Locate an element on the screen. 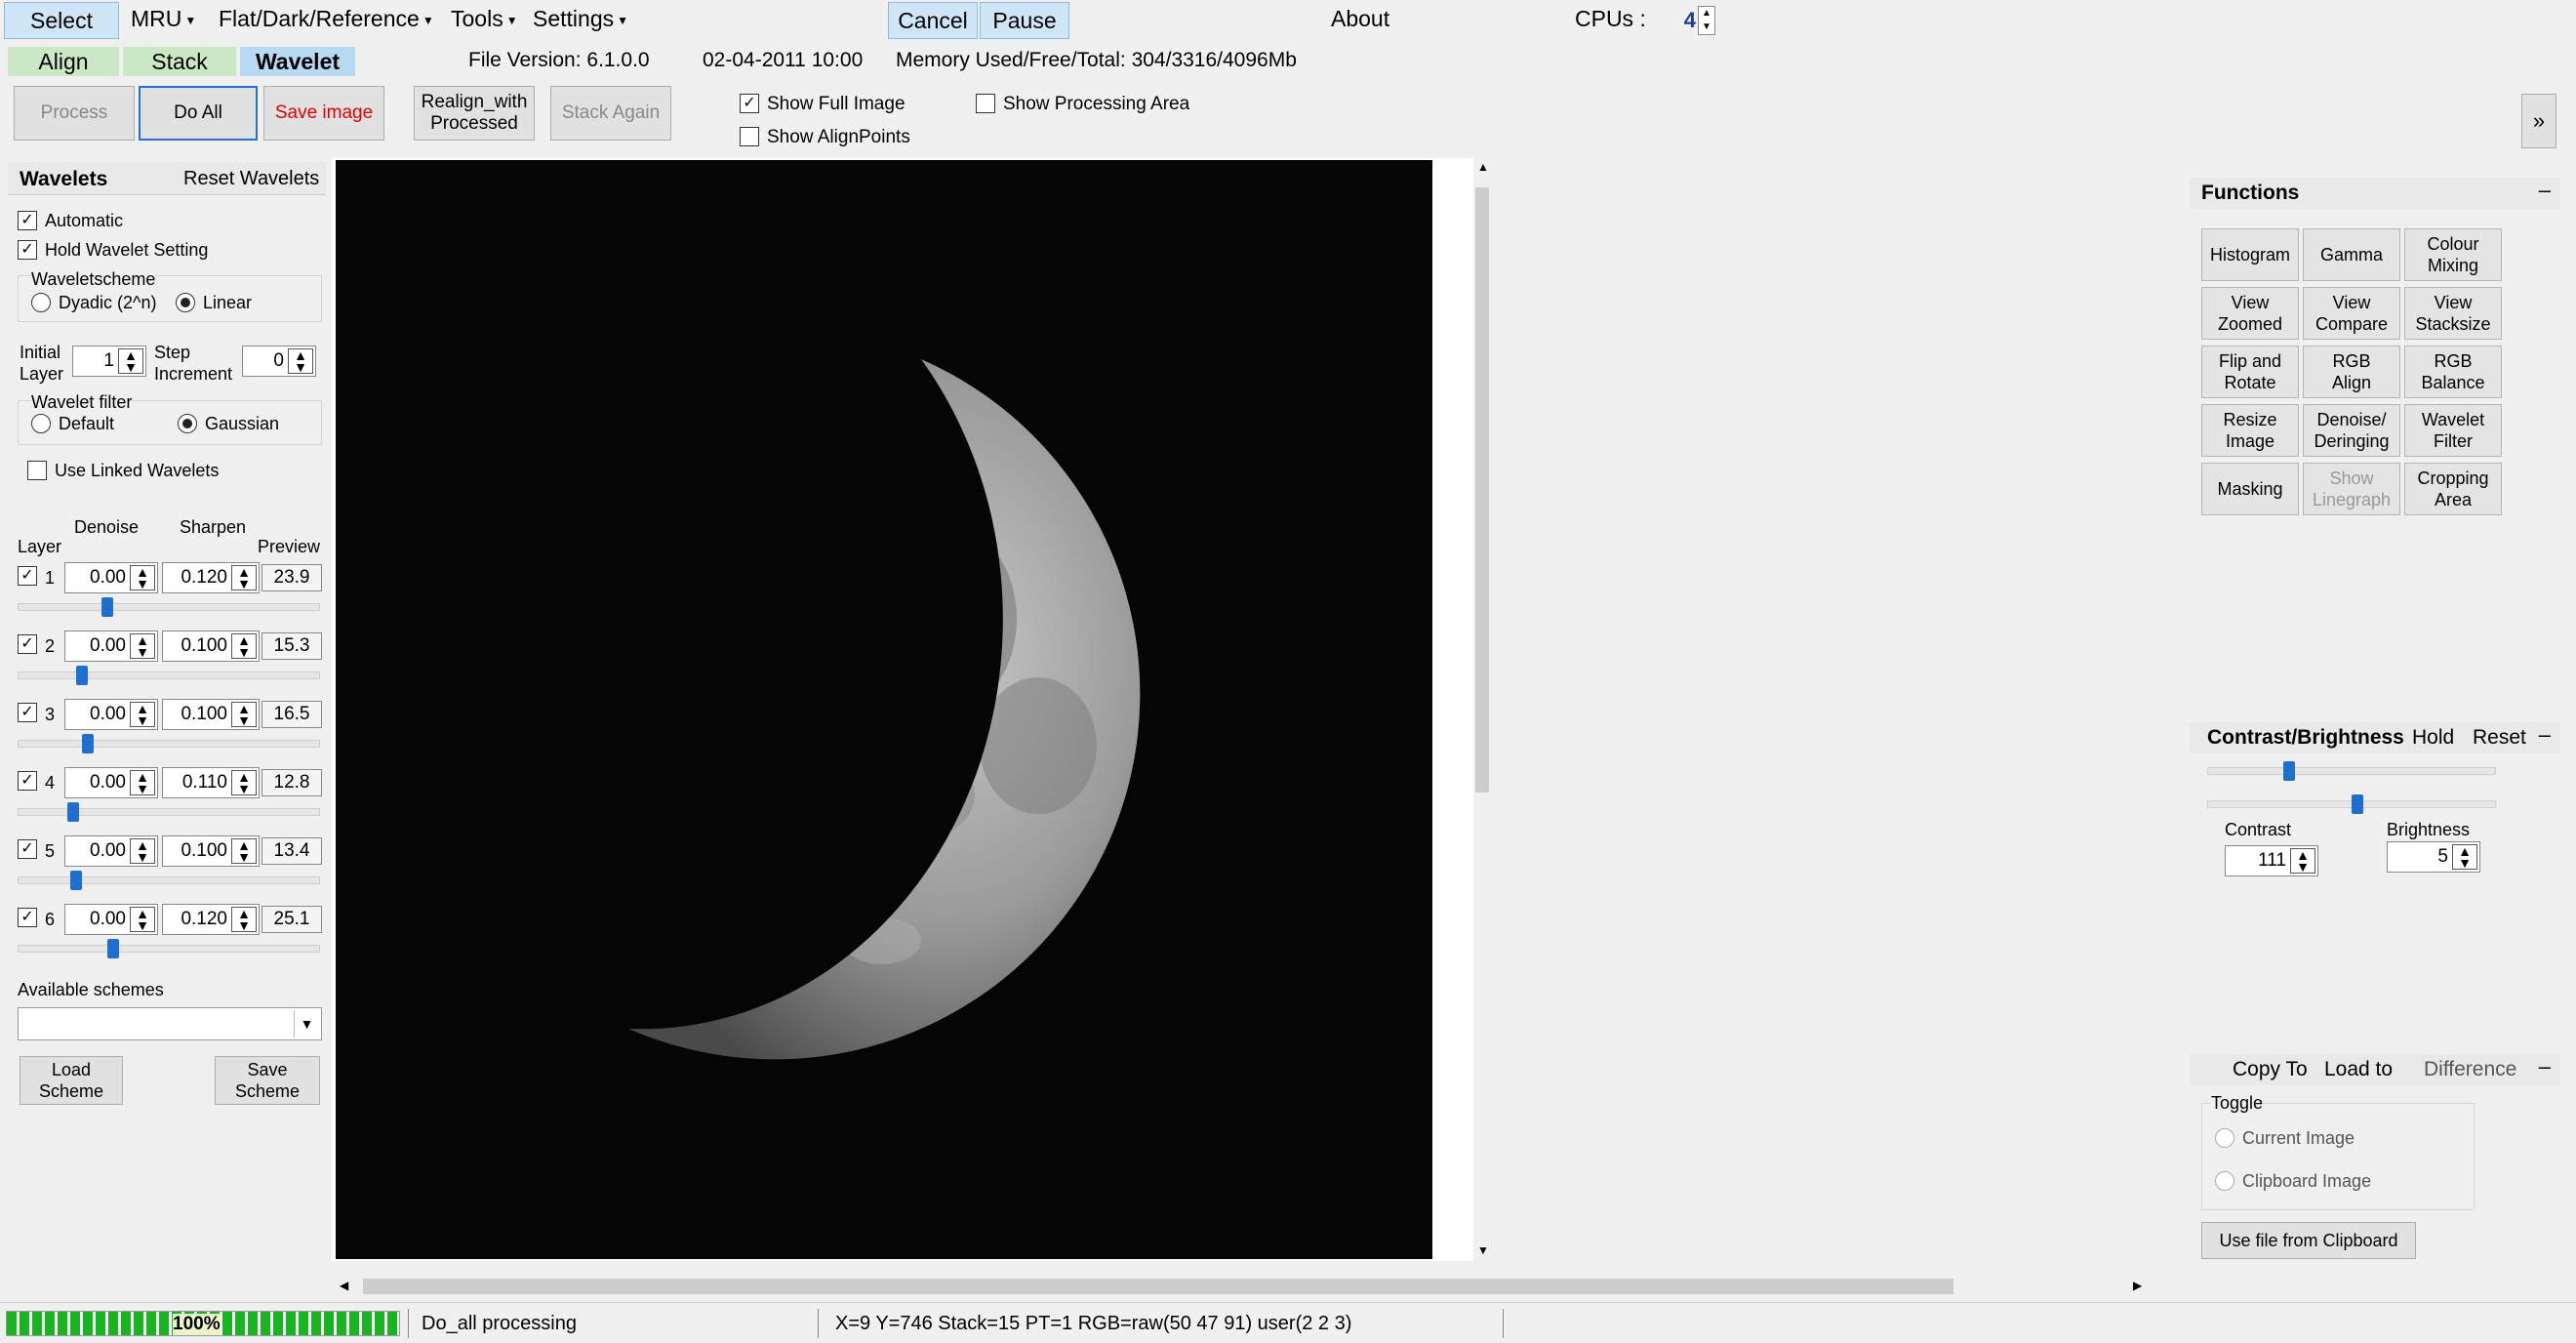 This screenshot has width=2576, height=1343. horizontal-scrollbar: ◀ ▶ is located at coordinates (1243, 1286).